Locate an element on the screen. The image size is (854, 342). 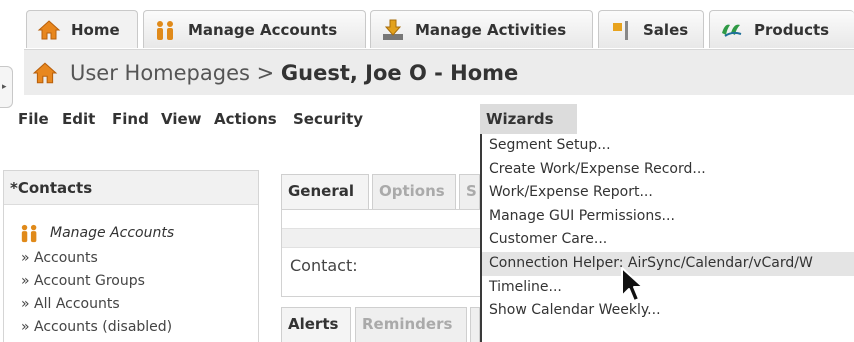
expand-arrow-icon: ▸ is located at coordinates (4, 87).